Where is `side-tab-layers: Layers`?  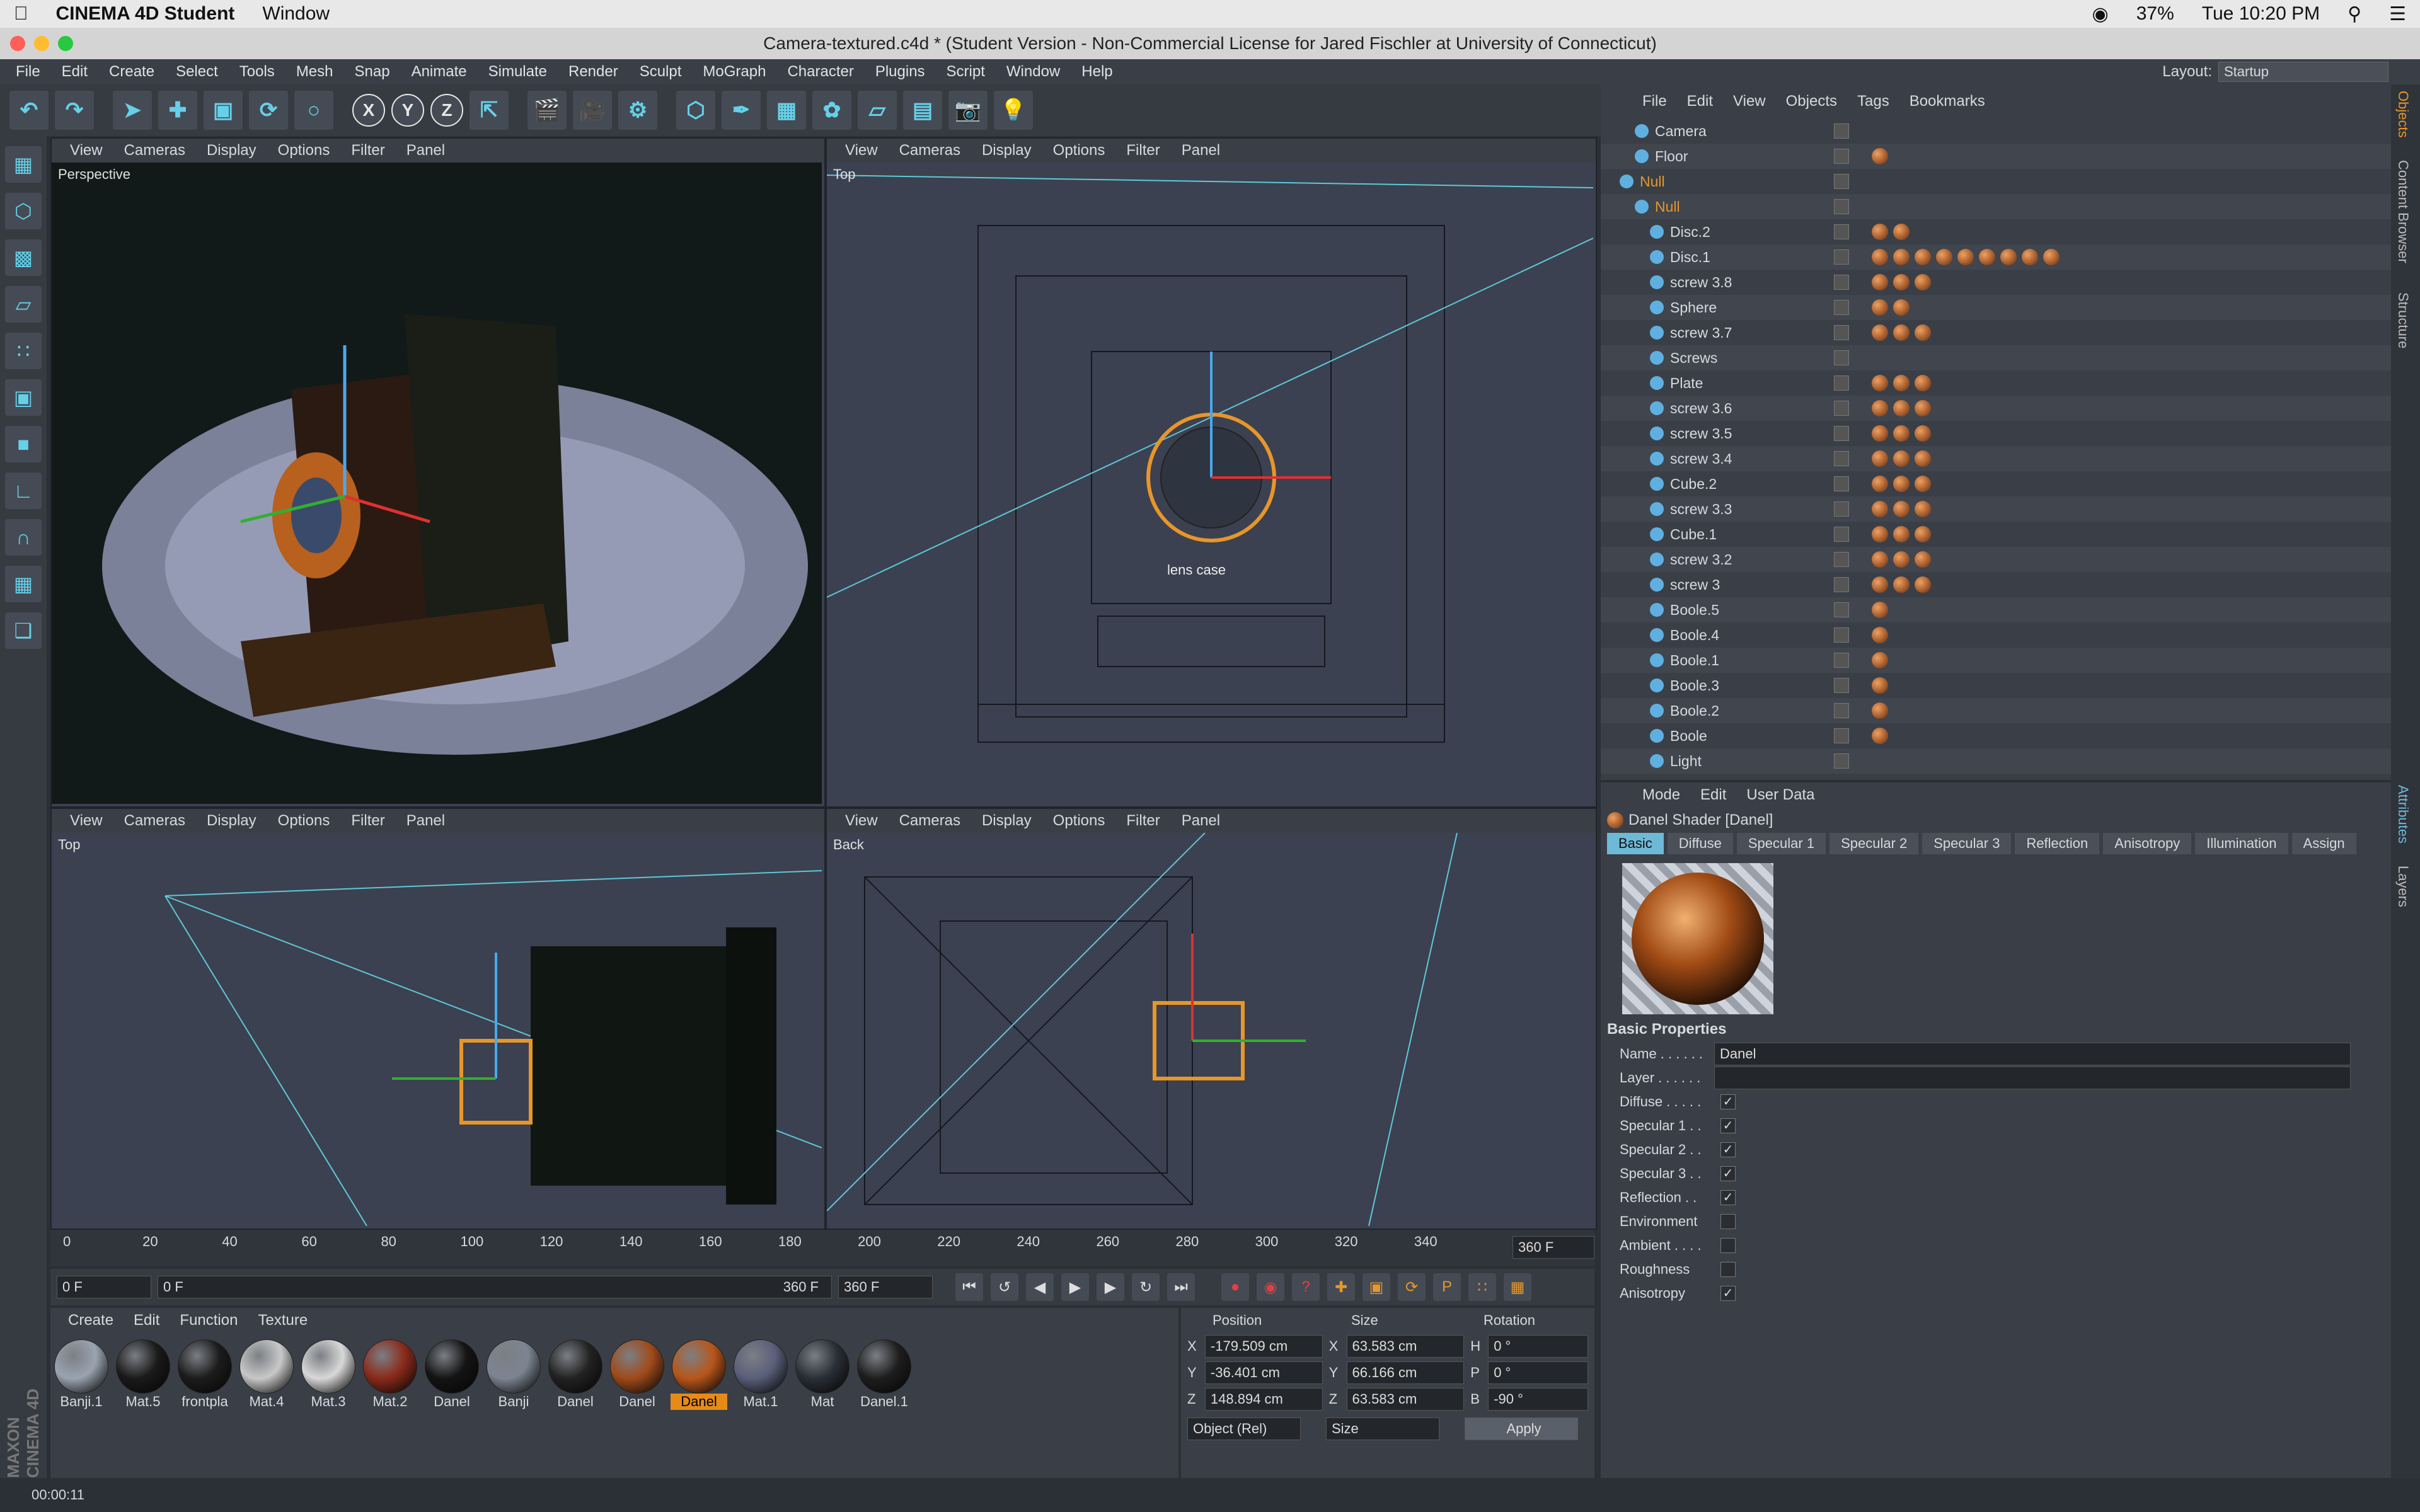
side-tab-layers: Layers is located at coordinates (2403, 886).